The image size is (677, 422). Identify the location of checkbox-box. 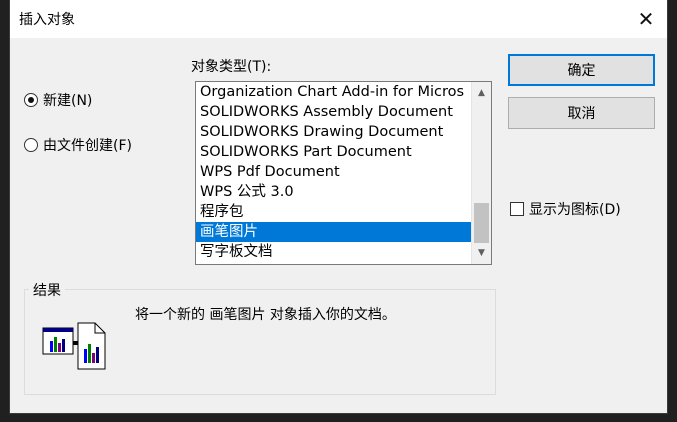
(517, 209).